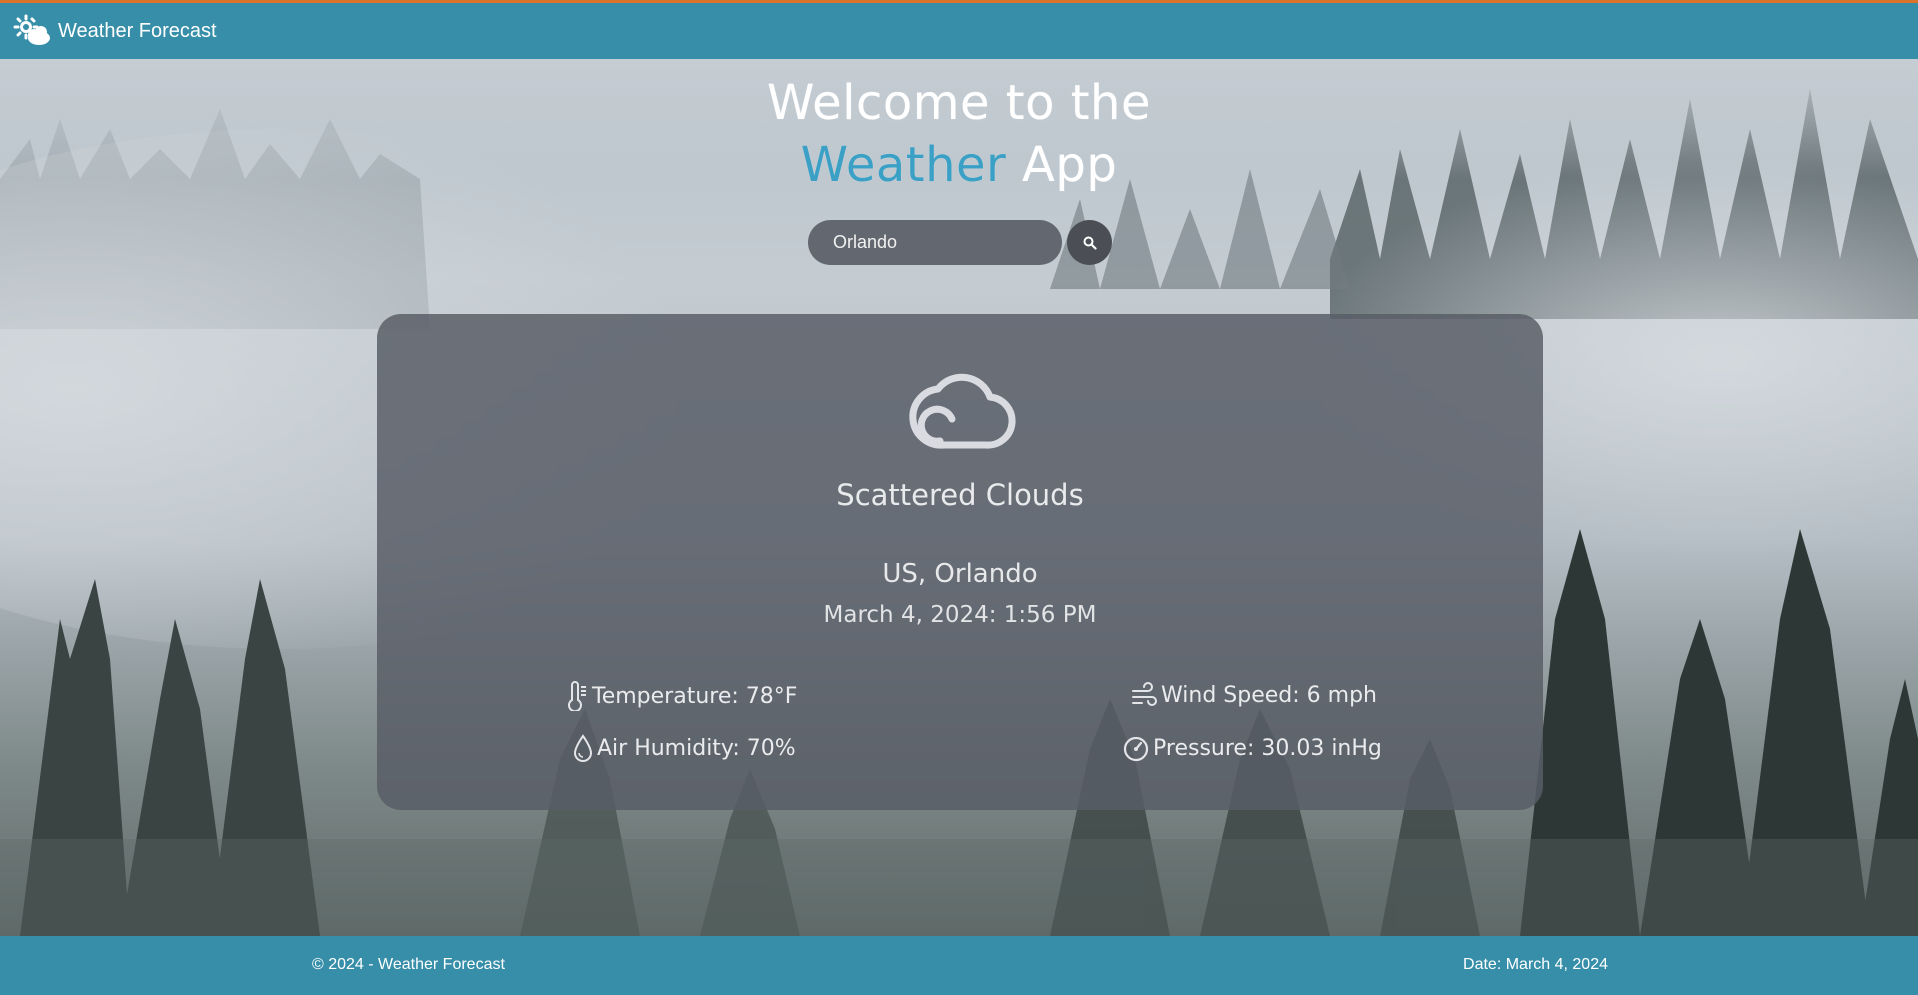 Image resolution: width=1918 pixels, height=995 pixels. Describe the element at coordinates (1535, 964) in the screenshot. I see `footer-date: Date: March 4, 2024` at that location.